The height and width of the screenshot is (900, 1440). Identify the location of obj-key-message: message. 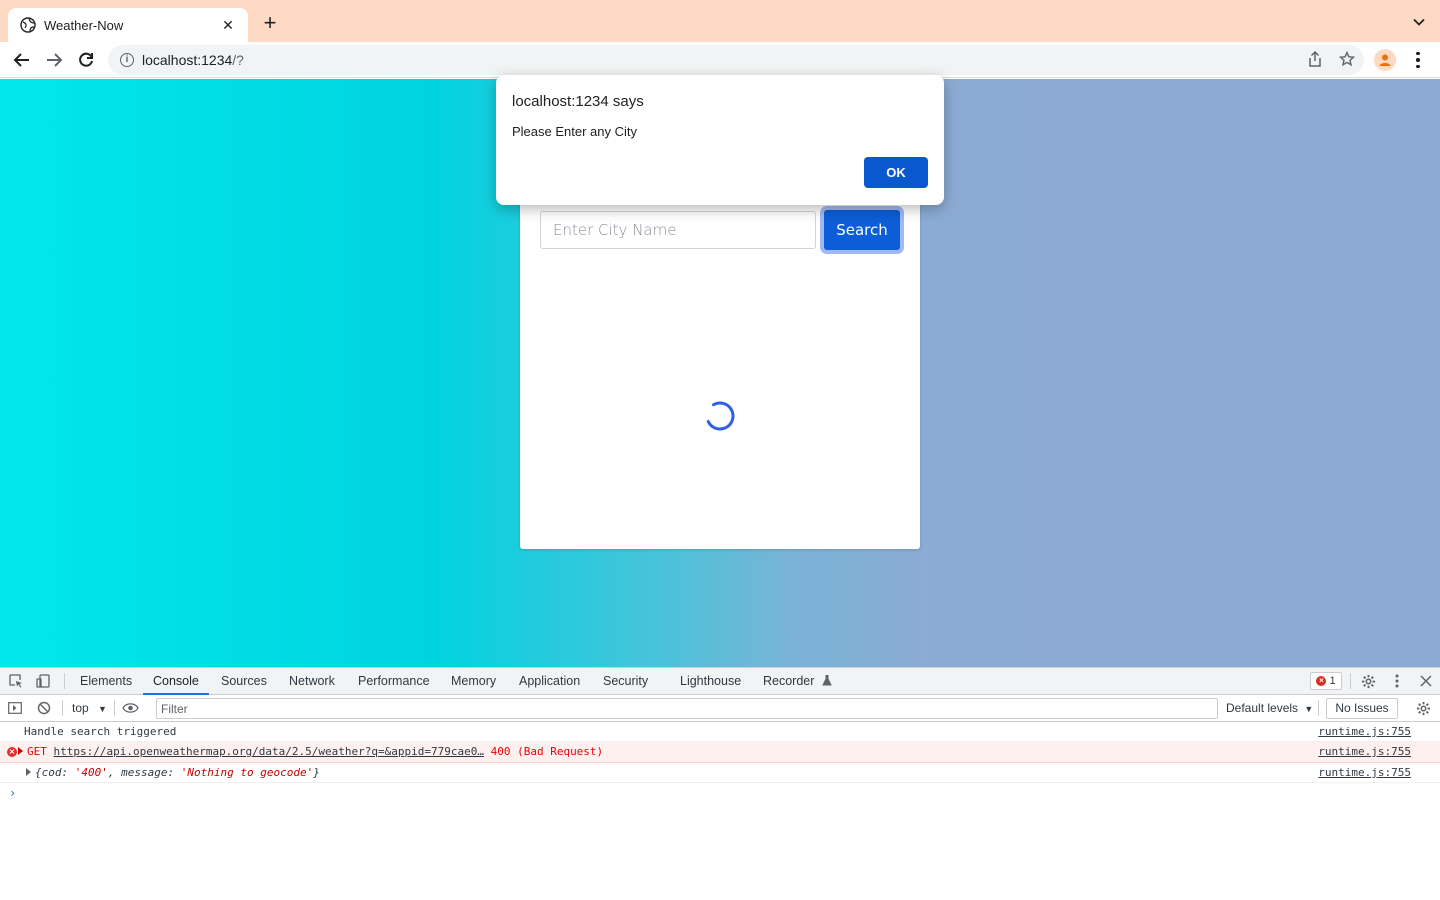
(144, 772).